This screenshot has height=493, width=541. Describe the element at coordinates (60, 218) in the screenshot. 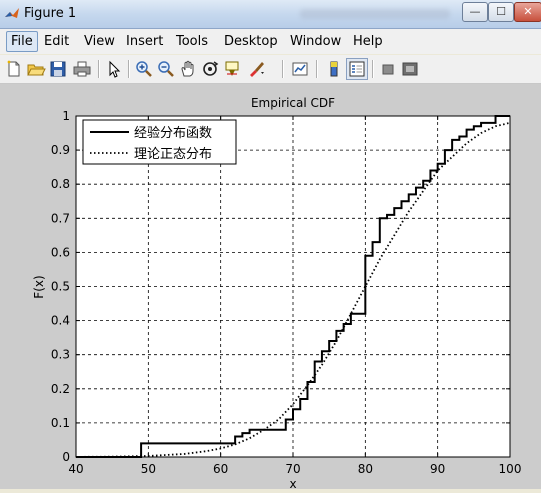

I see `y-tick-label: 0.7` at that location.